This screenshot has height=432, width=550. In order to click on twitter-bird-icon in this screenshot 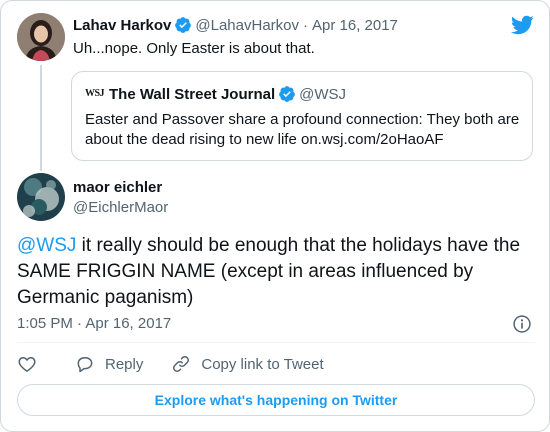, I will do `click(522, 25)`.